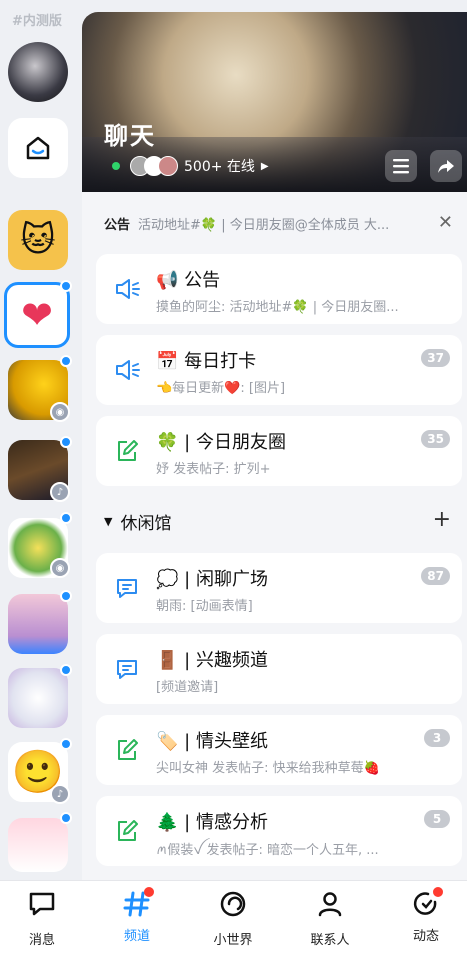 This screenshot has width=467, height=967. I want to click on menu-button, so click(401, 166).